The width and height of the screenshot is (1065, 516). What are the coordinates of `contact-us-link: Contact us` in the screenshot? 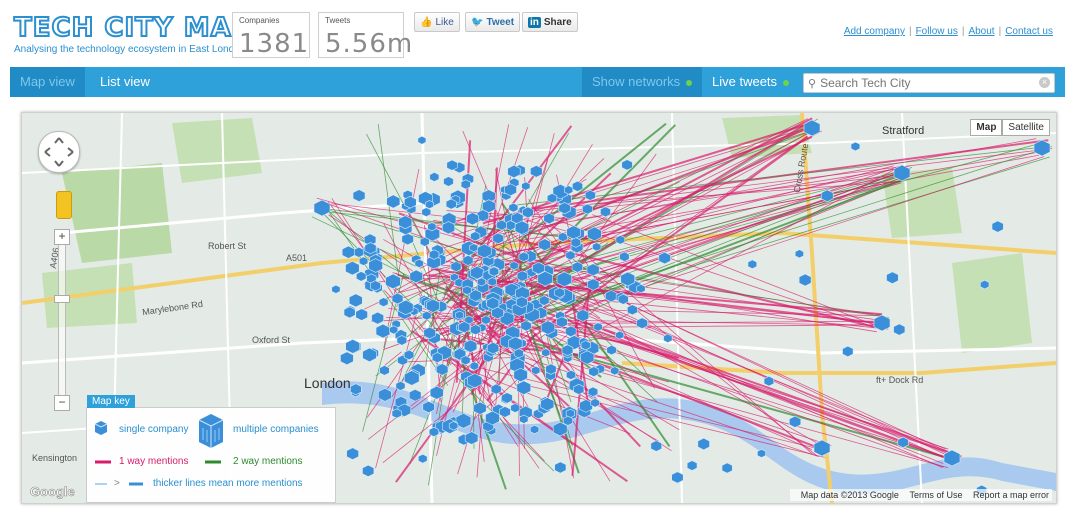 It's located at (1029, 31).